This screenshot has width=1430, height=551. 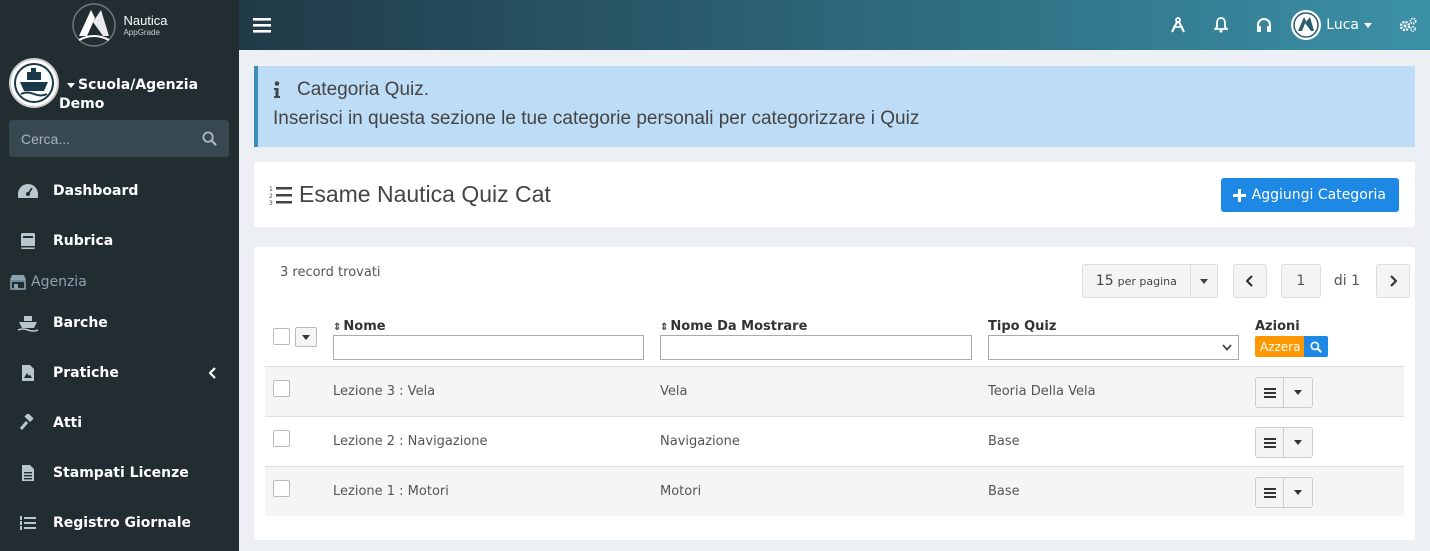 What do you see at coordinates (144, 95) in the screenshot?
I see `agency-switcher: Scuola/Agenzia Demo` at bounding box center [144, 95].